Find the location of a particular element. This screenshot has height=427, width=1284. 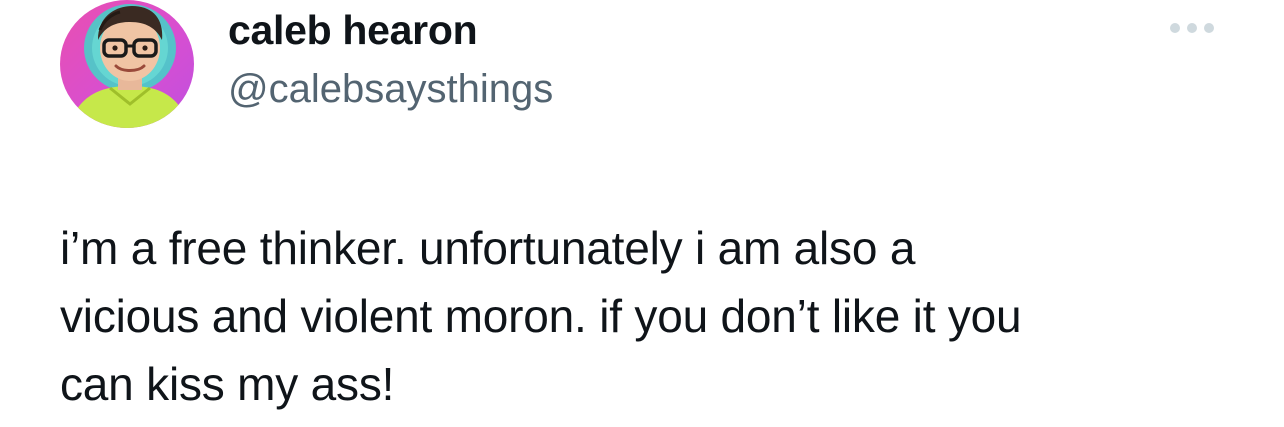

more-options-button is located at coordinates (1194, 28).